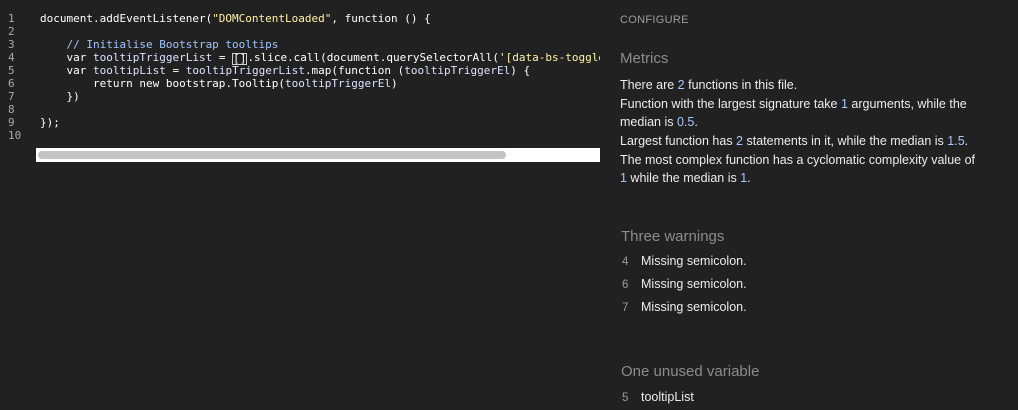 This screenshot has height=410, width=1018. What do you see at coordinates (741, 85) in the screenshot?
I see `metric-text: functions in this file.` at bounding box center [741, 85].